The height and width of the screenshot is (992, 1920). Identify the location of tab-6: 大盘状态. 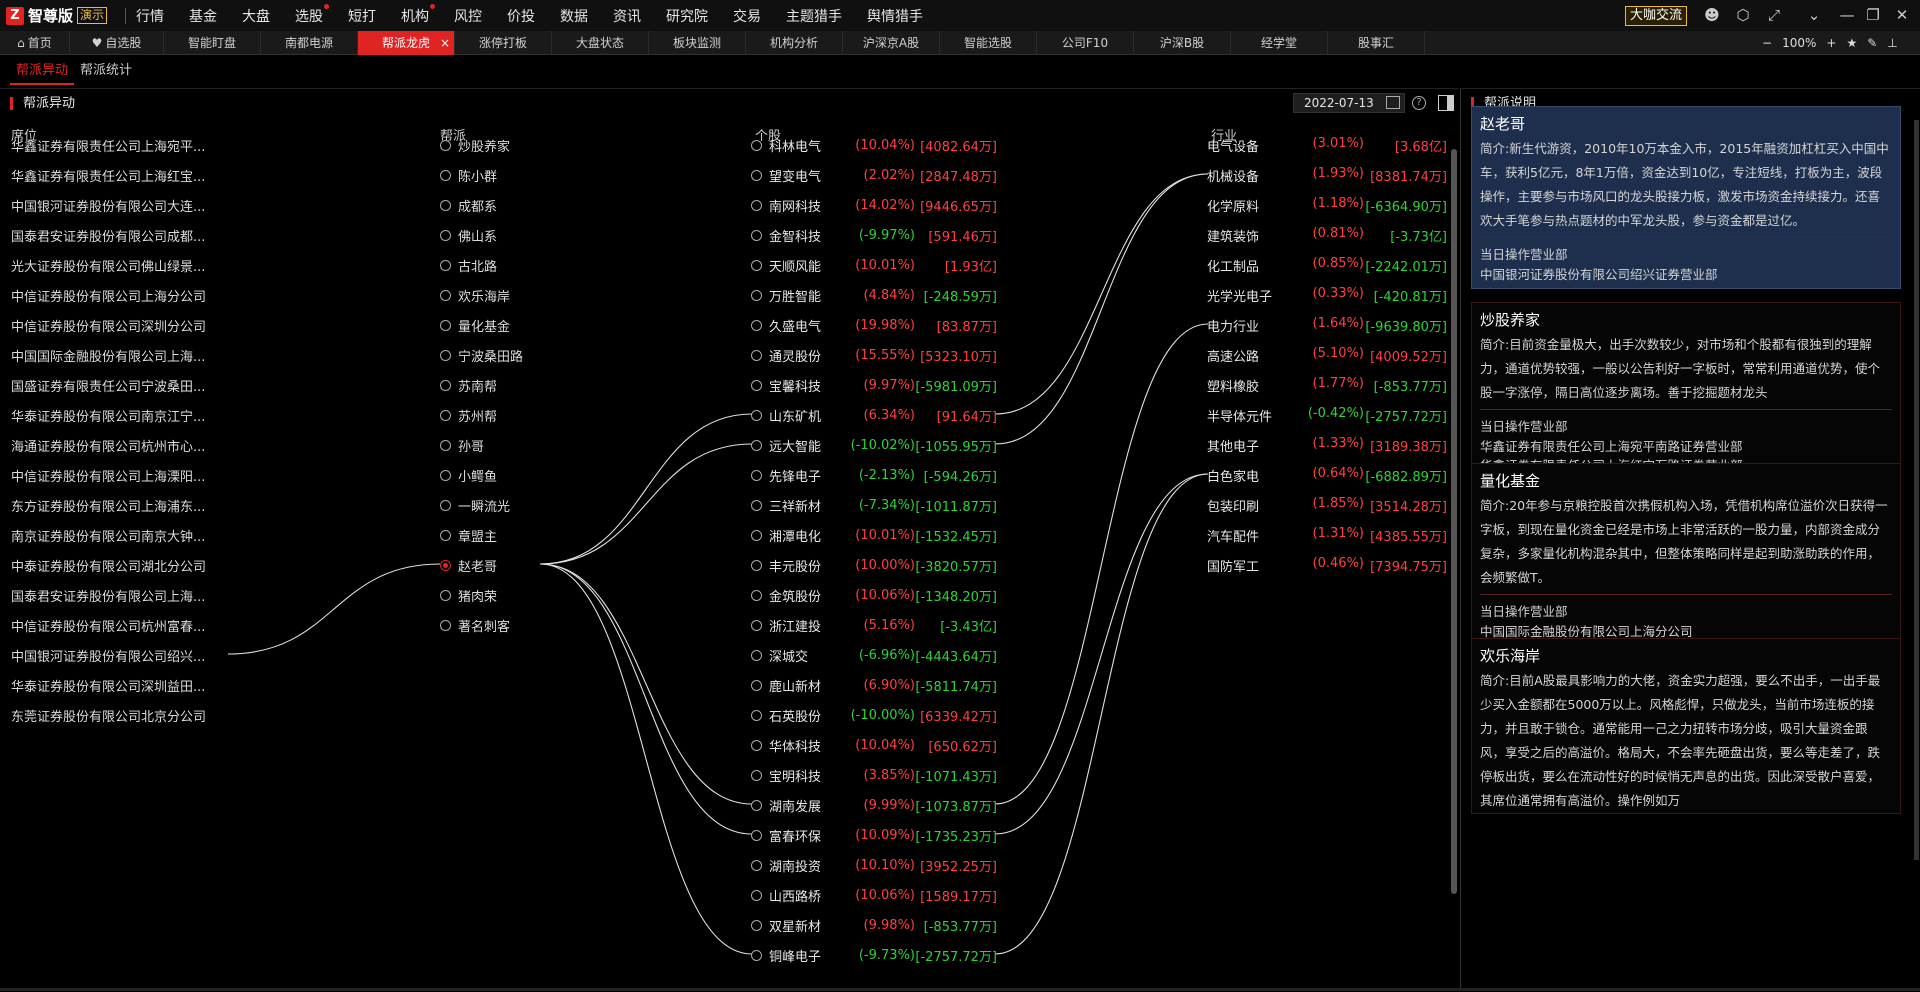
(600, 43).